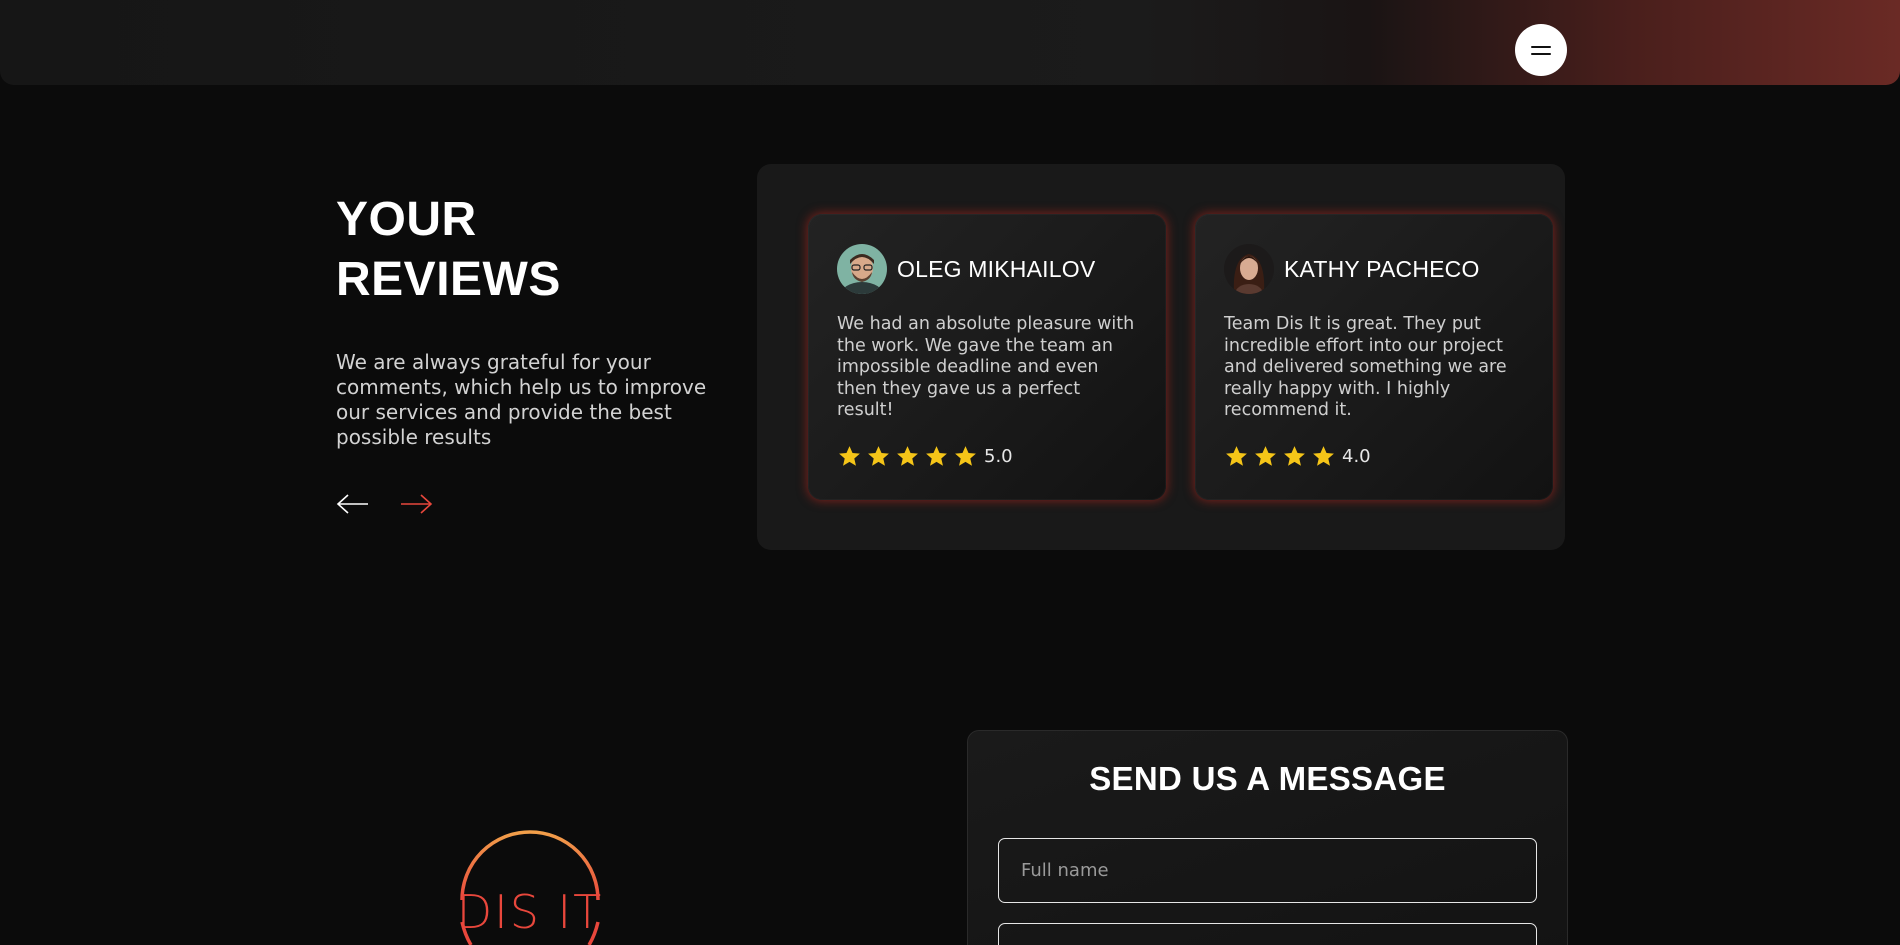 The height and width of the screenshot is (945, 1900). What do you see at coordinates (416, 504) in the screenshot?
I see `arrow-right-icon` at bounding box center [416, 504].